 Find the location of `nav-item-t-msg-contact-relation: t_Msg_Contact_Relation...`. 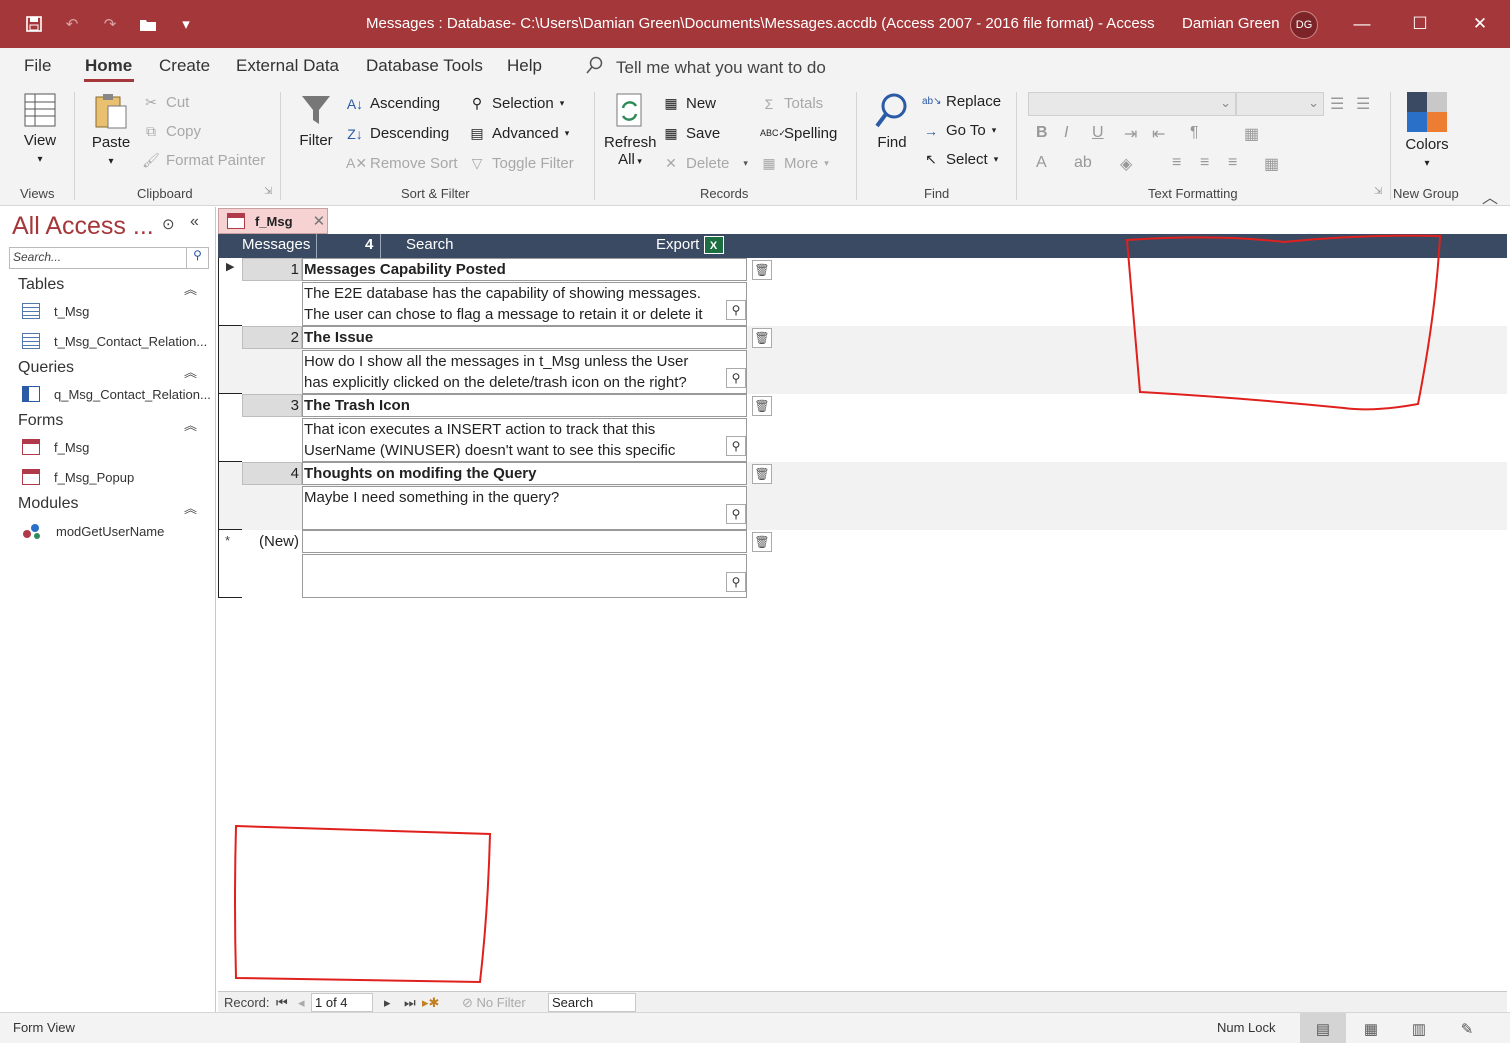

nav-item-t-msg-contact-relation: t_Msg_Contact_Relation... is located at coordinates (114, 341).